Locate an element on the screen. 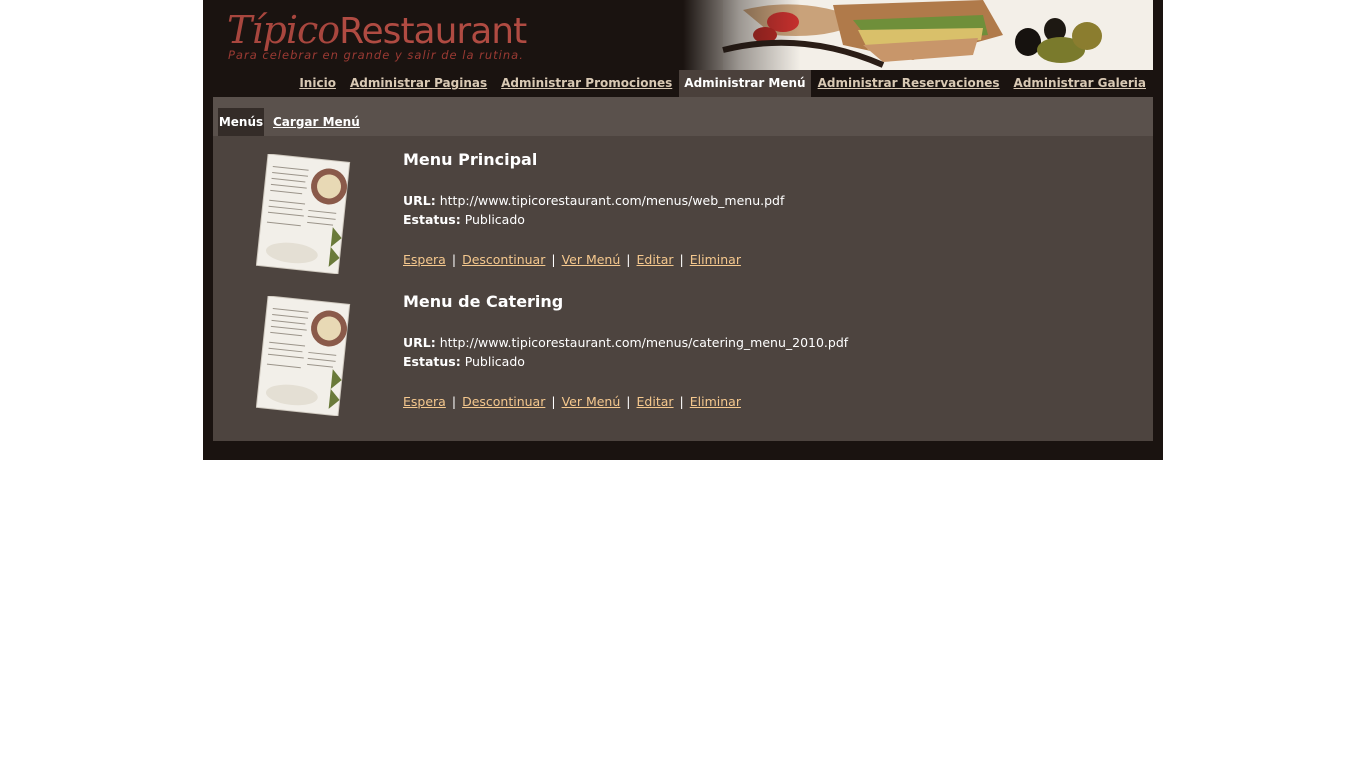 The image size is (1366, 768). tab-cargar-menu: Cargar Menú is located at coordinates (316, 122).